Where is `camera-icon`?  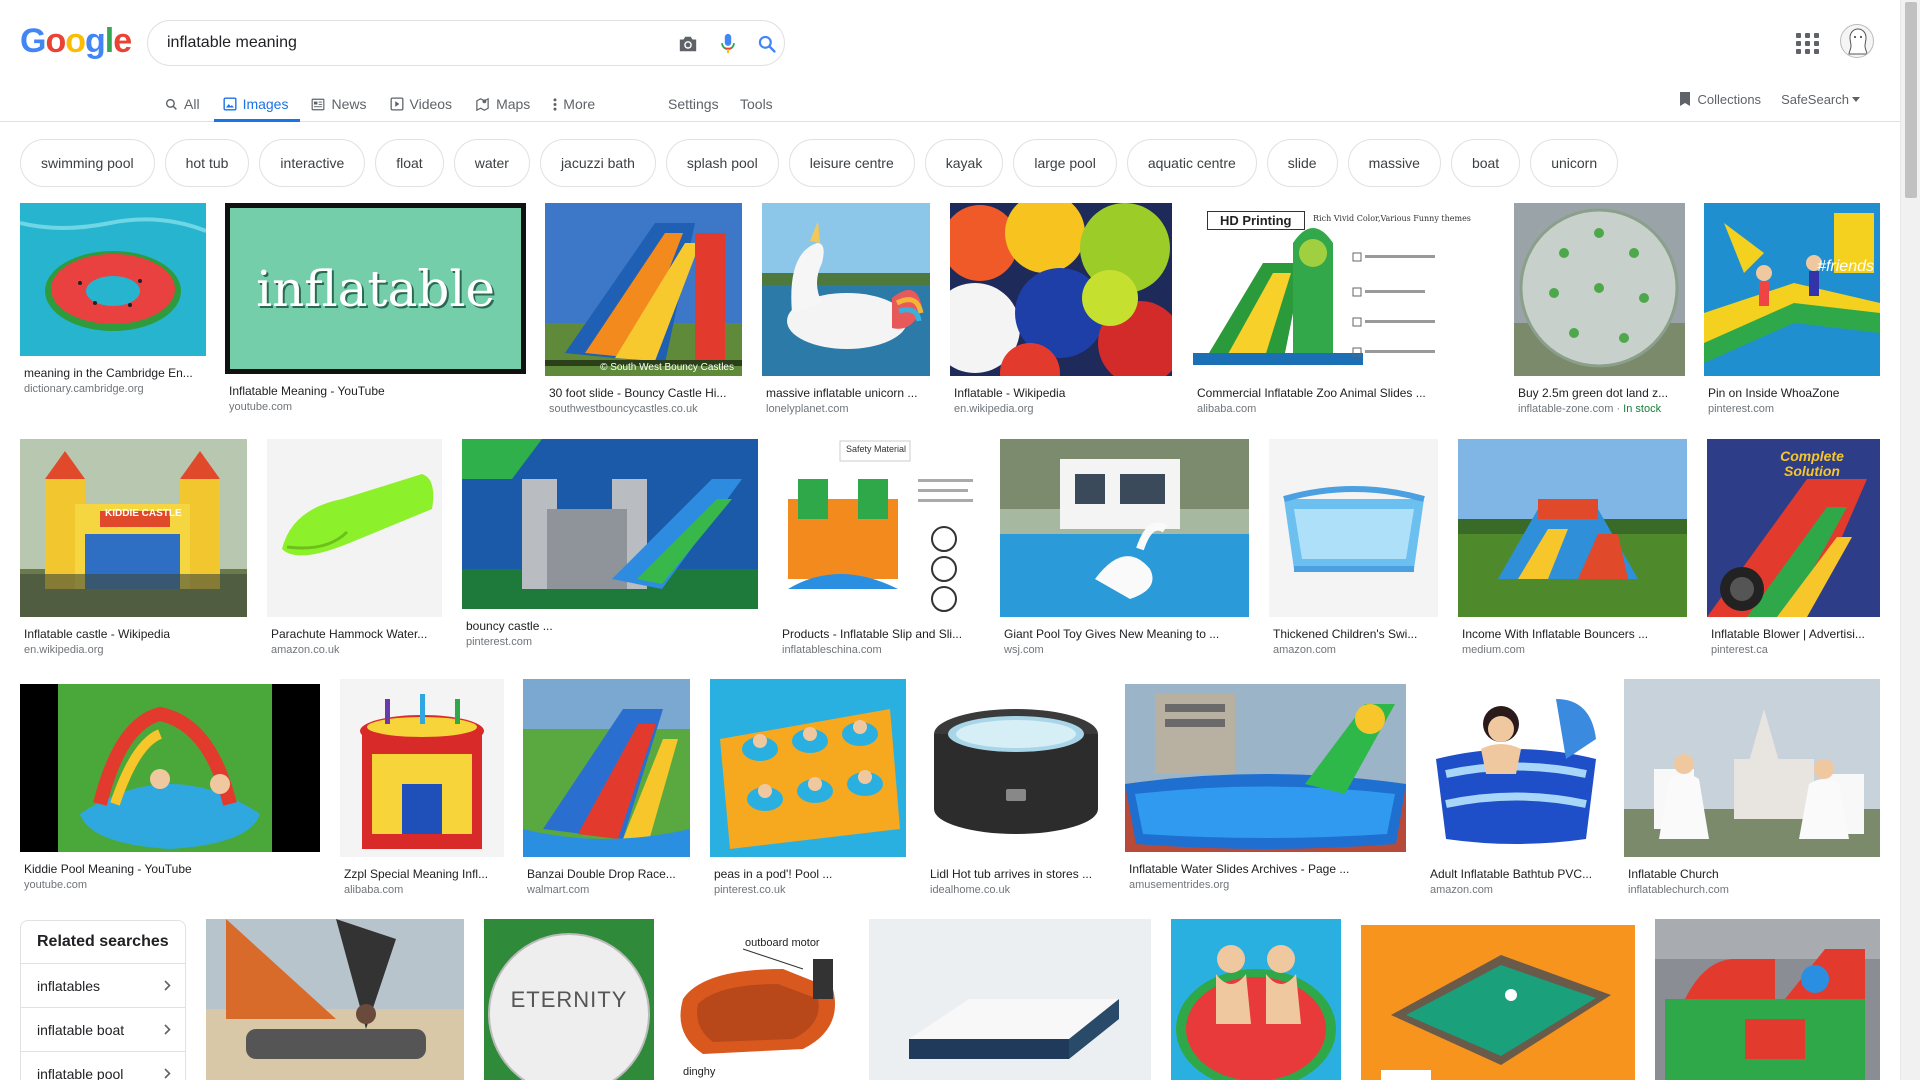
camera-icon is located at coordinates (688, 44).